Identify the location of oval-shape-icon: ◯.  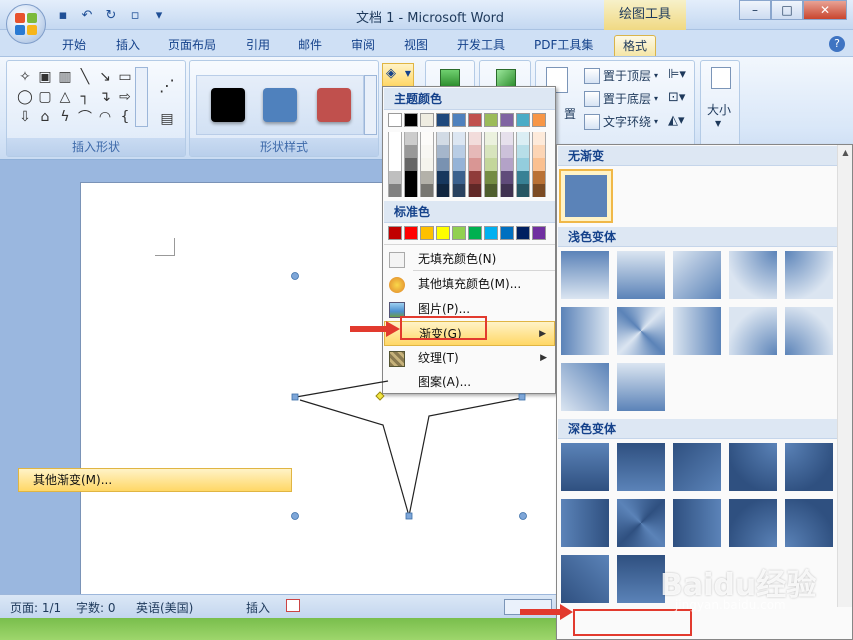
(25, 97).